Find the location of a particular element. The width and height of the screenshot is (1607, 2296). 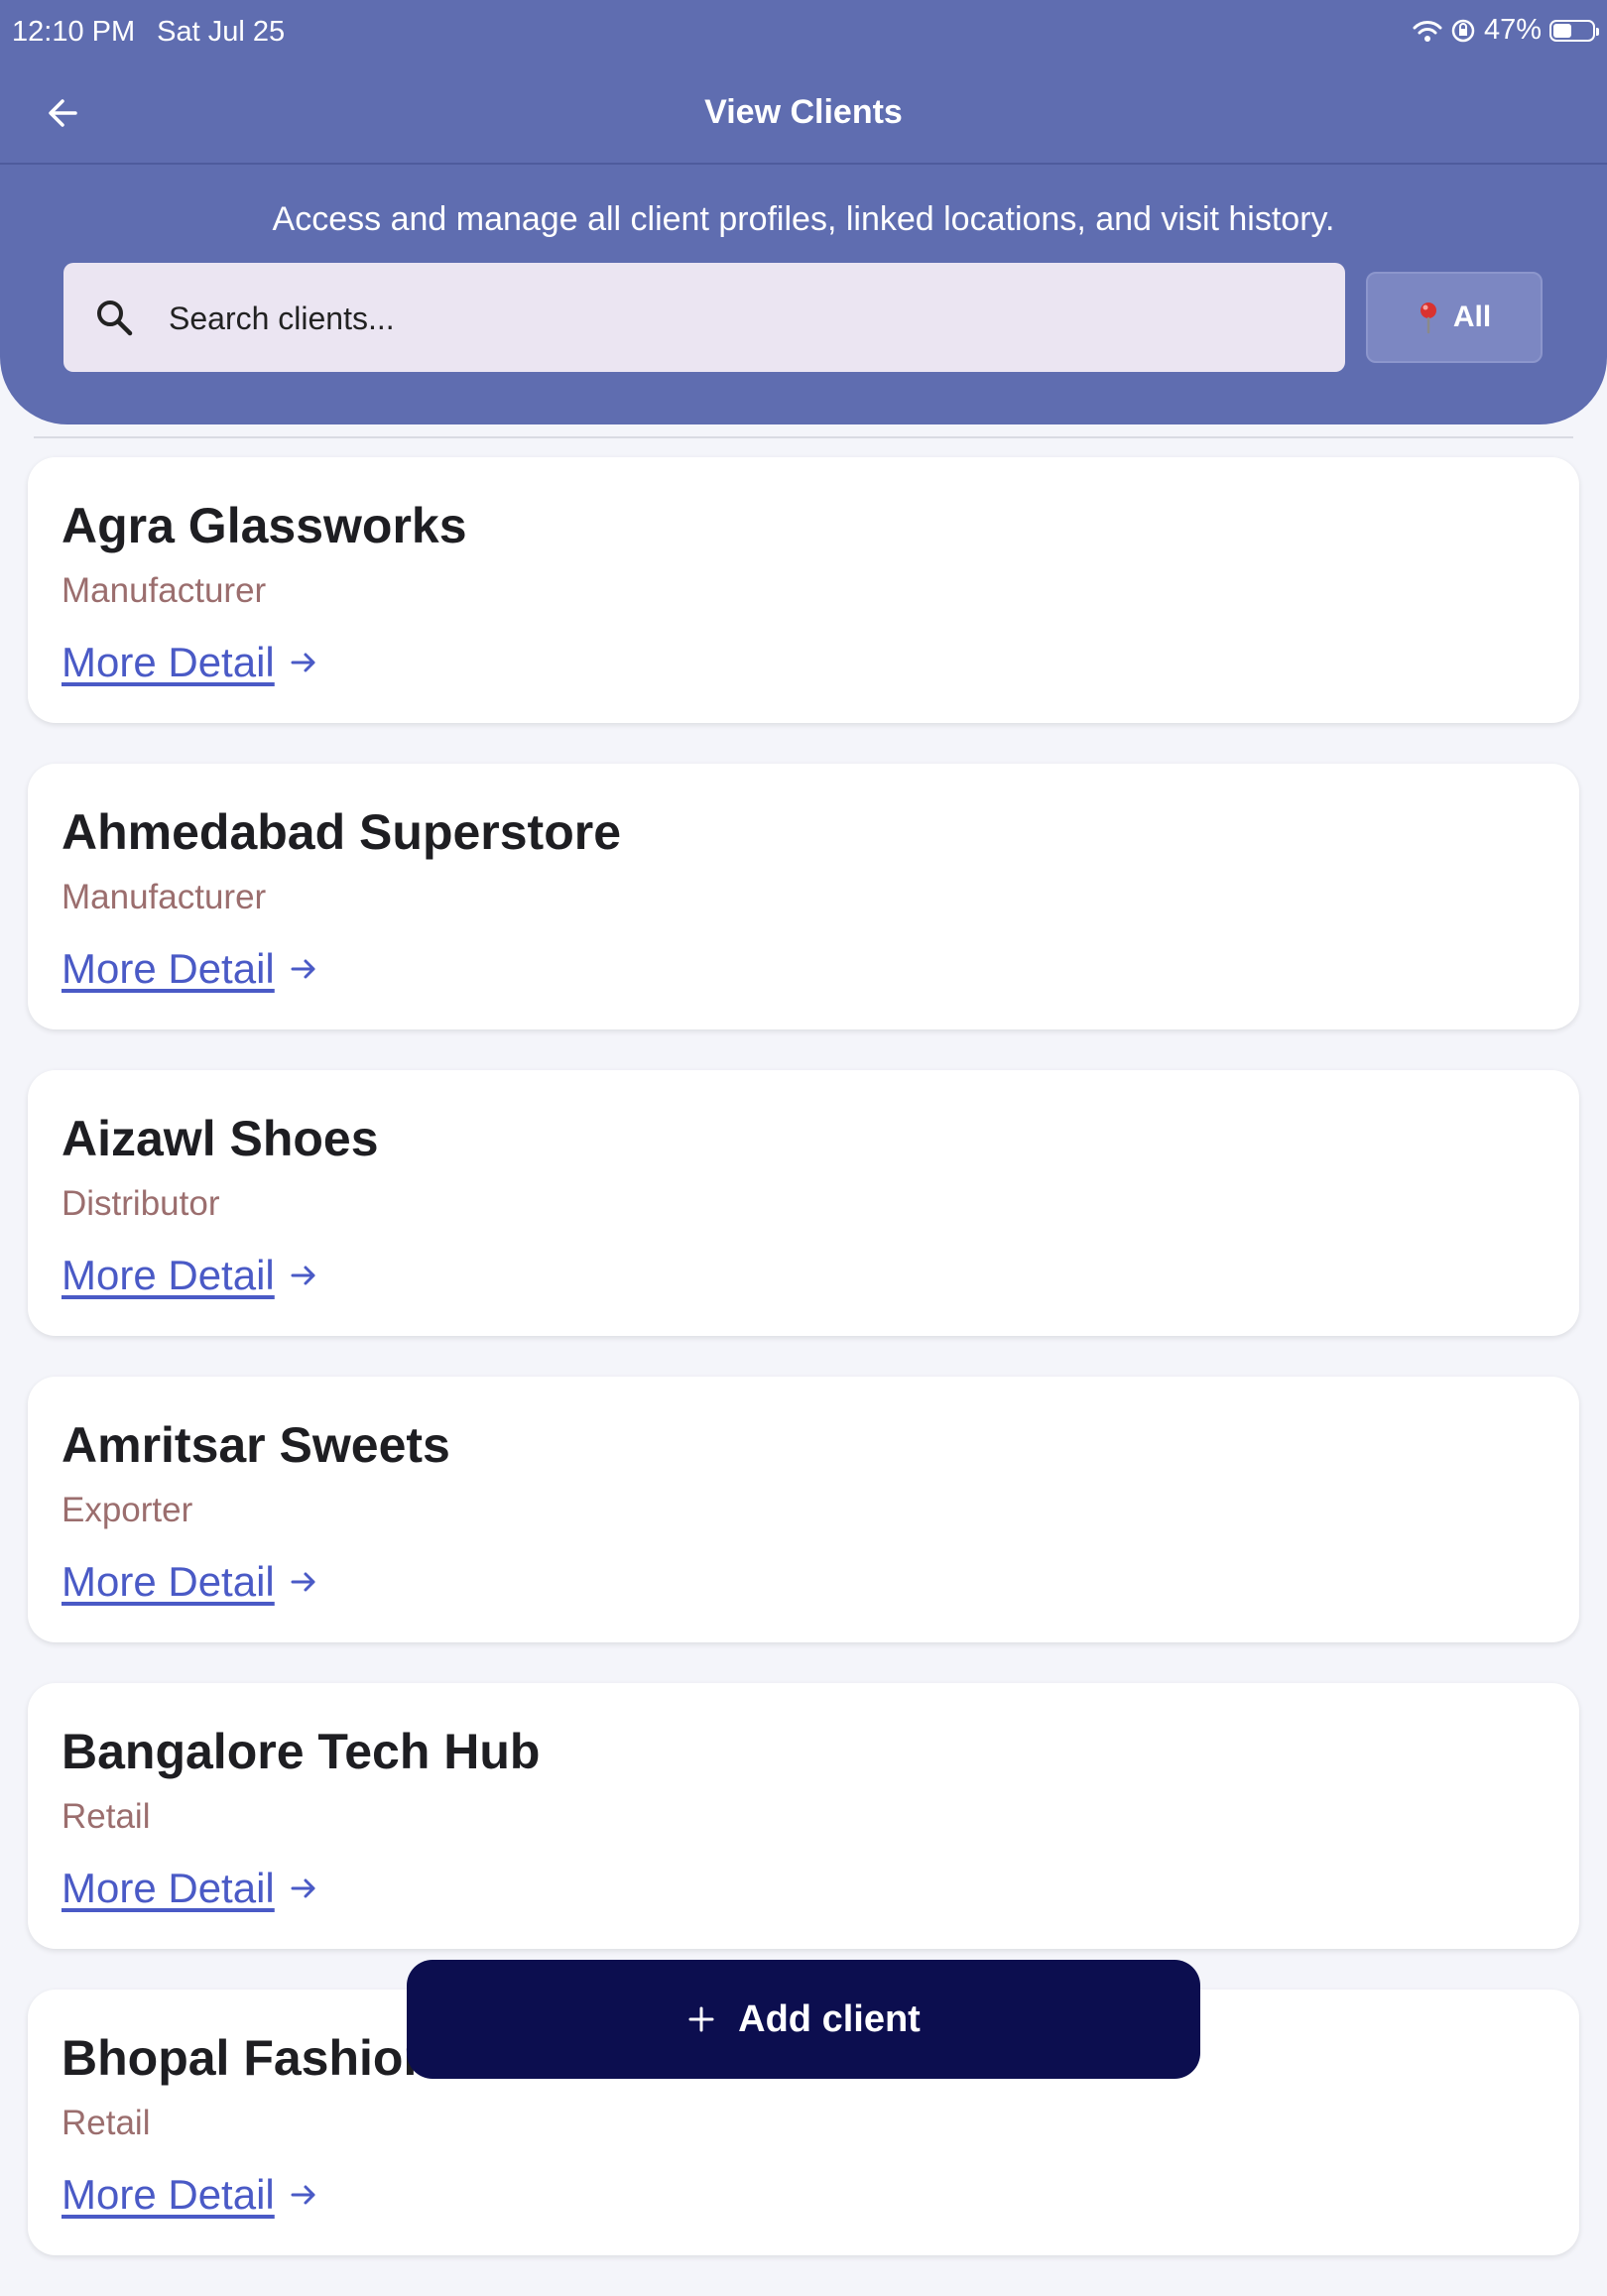

client-name: Bangalore Tech Hub is located at coordinates (301, 1751).